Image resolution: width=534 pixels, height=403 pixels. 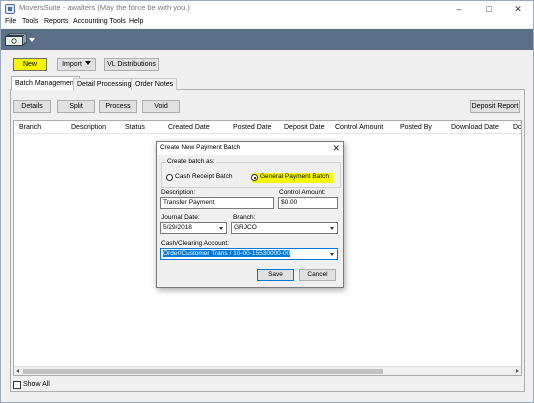 I want to click on tab-detail-processing: Detail Processing, so click(x=104, y=84).